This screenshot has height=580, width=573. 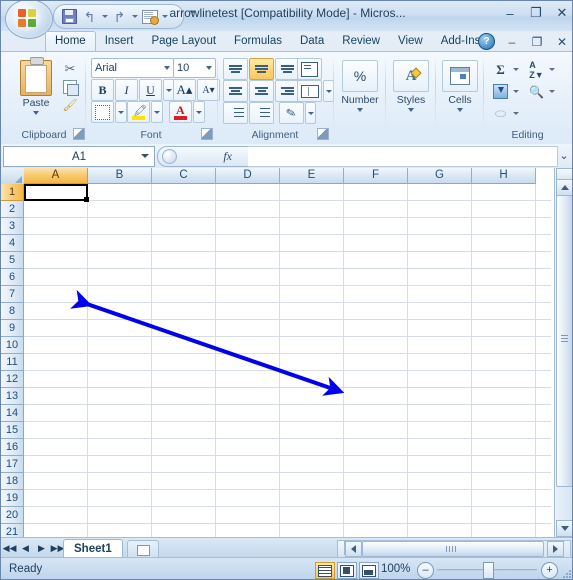 What do you see at coordinates (12, 515) in the screenshot?
I see `row-header-20: 20` at bounding box center [12, 515].